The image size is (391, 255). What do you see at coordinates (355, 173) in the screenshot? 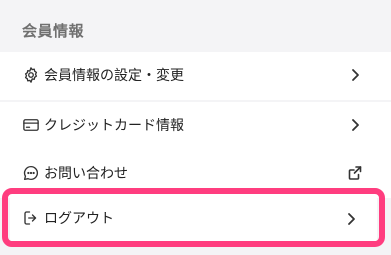
I see `external-link-icon` at bounding box center [355, 173].